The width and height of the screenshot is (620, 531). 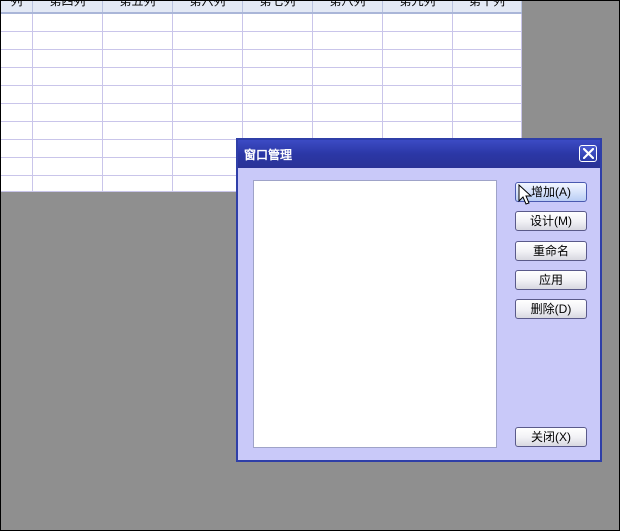 I want to click on column-header: 第四列, so click(x=68, y=6).